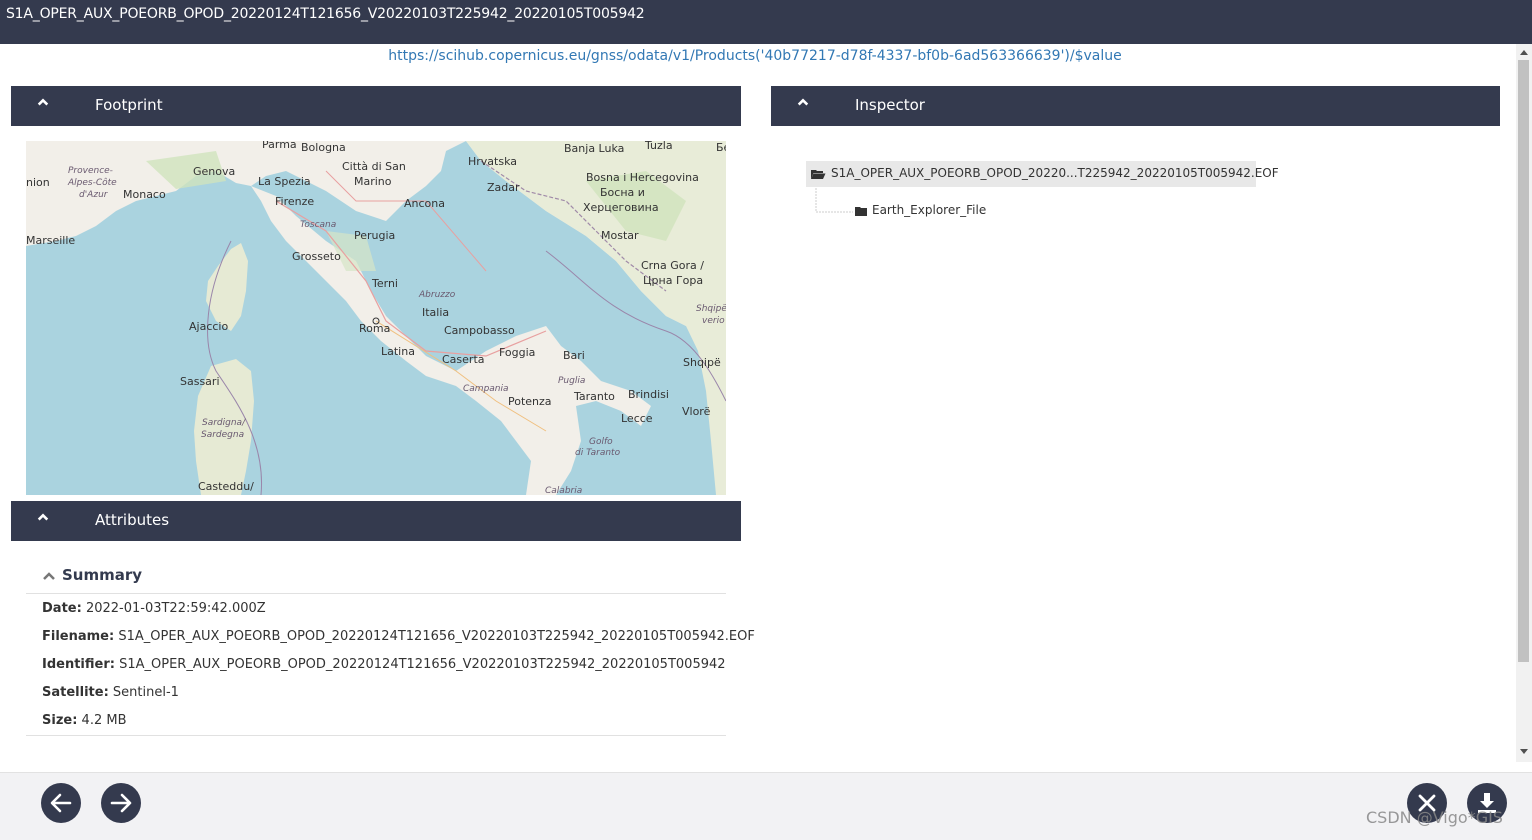 The image size is (1532, 840). Describe the element at coordinates (713, 321) in the screenshot. I see `map-place-label: verio` at that location.